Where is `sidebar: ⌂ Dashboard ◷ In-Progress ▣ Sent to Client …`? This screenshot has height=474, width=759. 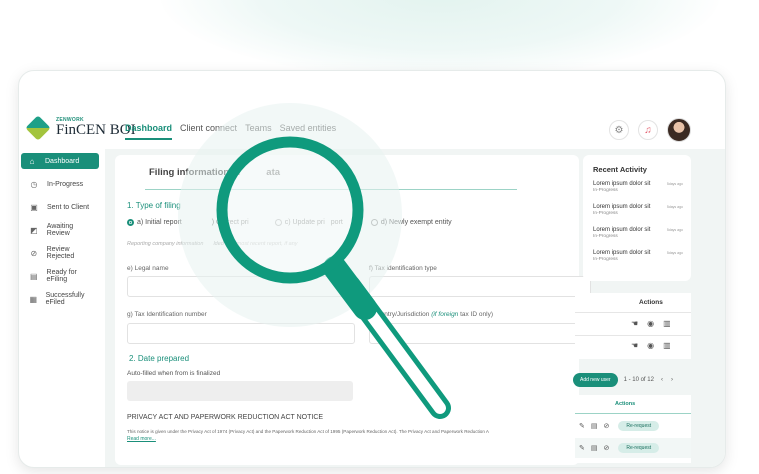
sidebar: ⌂ Dashboard ◷ In-Progress ▣ Sent to Client … is located at coordinates (60, 233).